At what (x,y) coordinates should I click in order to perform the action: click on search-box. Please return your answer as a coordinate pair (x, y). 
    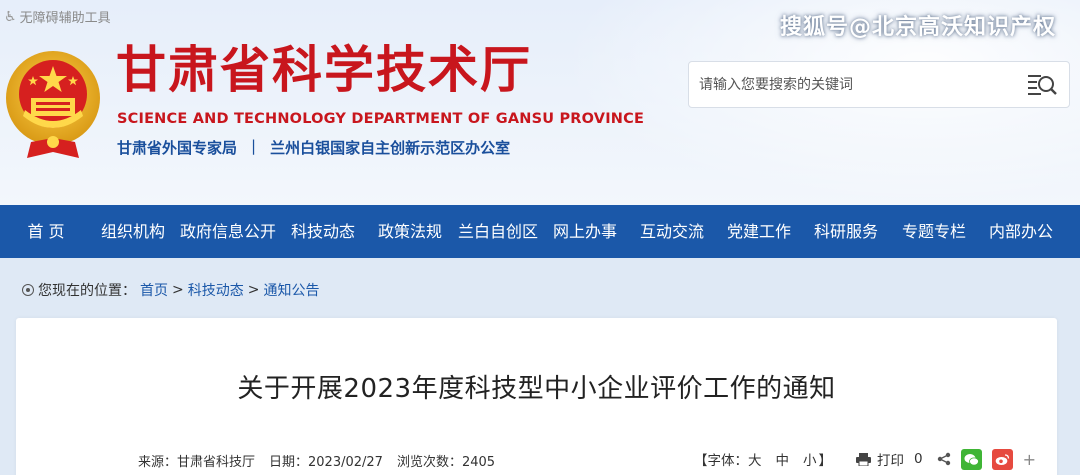
    Looking at the image, I should click on (879, 84).